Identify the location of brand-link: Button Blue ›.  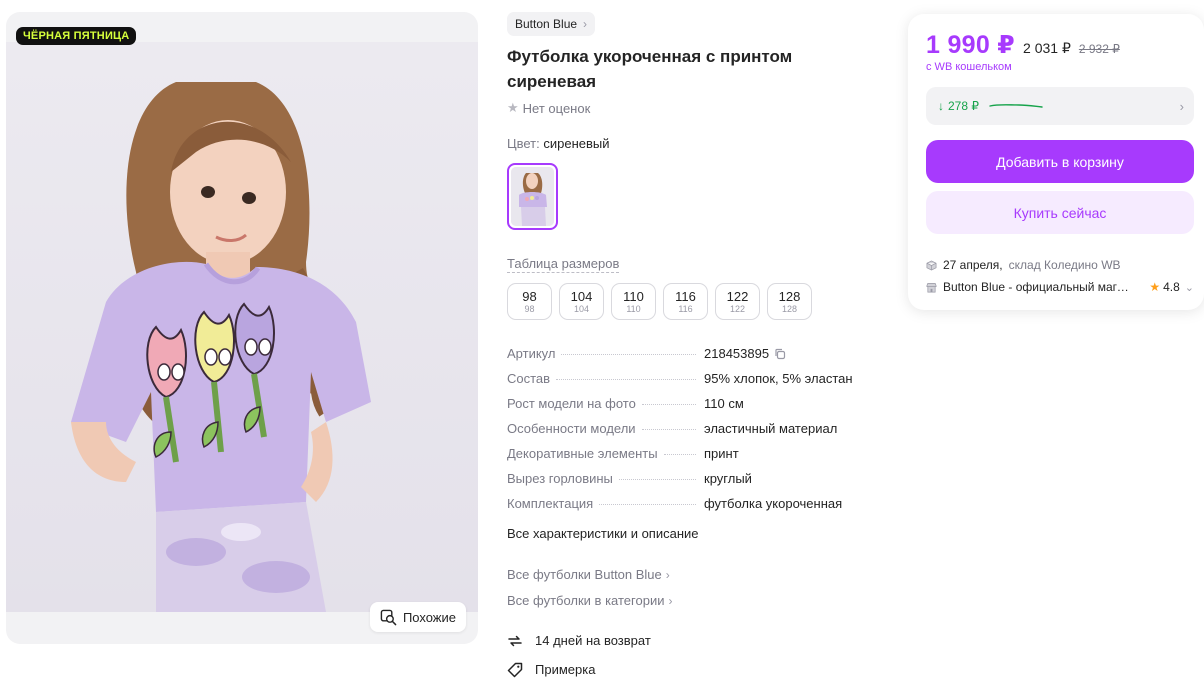
(551, 24).